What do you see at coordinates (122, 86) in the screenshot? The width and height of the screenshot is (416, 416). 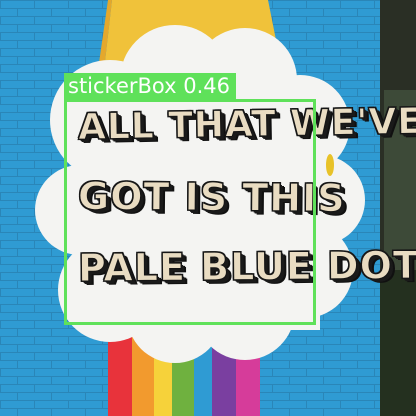 I see `detection-class: stickerBox` at bounding box center [122, 86].